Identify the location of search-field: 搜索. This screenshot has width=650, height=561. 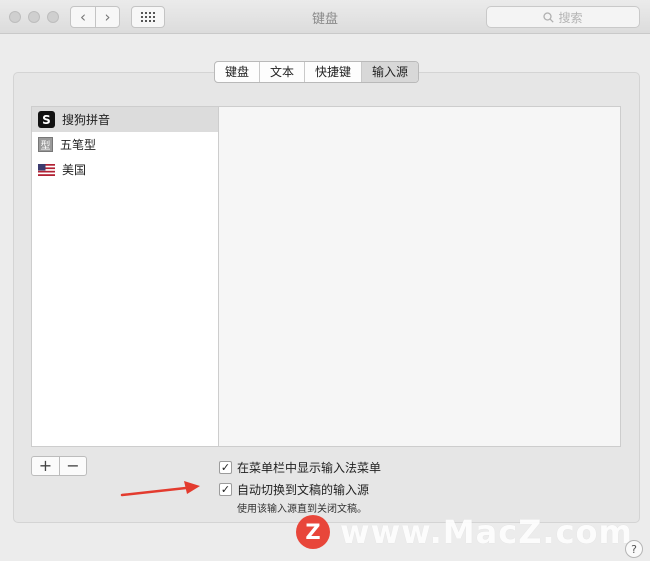
(563, 17).